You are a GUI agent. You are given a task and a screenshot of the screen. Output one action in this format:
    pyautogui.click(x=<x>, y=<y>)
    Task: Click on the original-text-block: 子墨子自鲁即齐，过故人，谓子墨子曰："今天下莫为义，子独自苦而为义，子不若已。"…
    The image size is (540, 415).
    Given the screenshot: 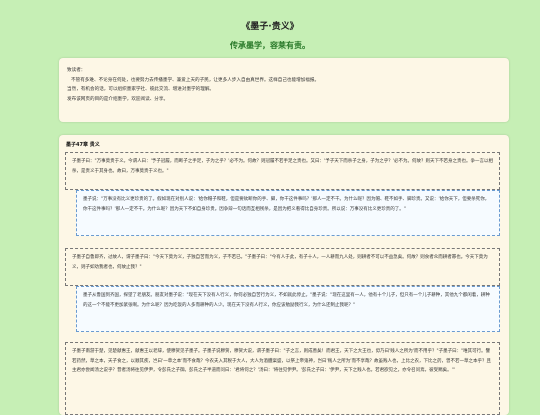 What is the action you would take?
    pyautogui.click(x=282, y=267)
    